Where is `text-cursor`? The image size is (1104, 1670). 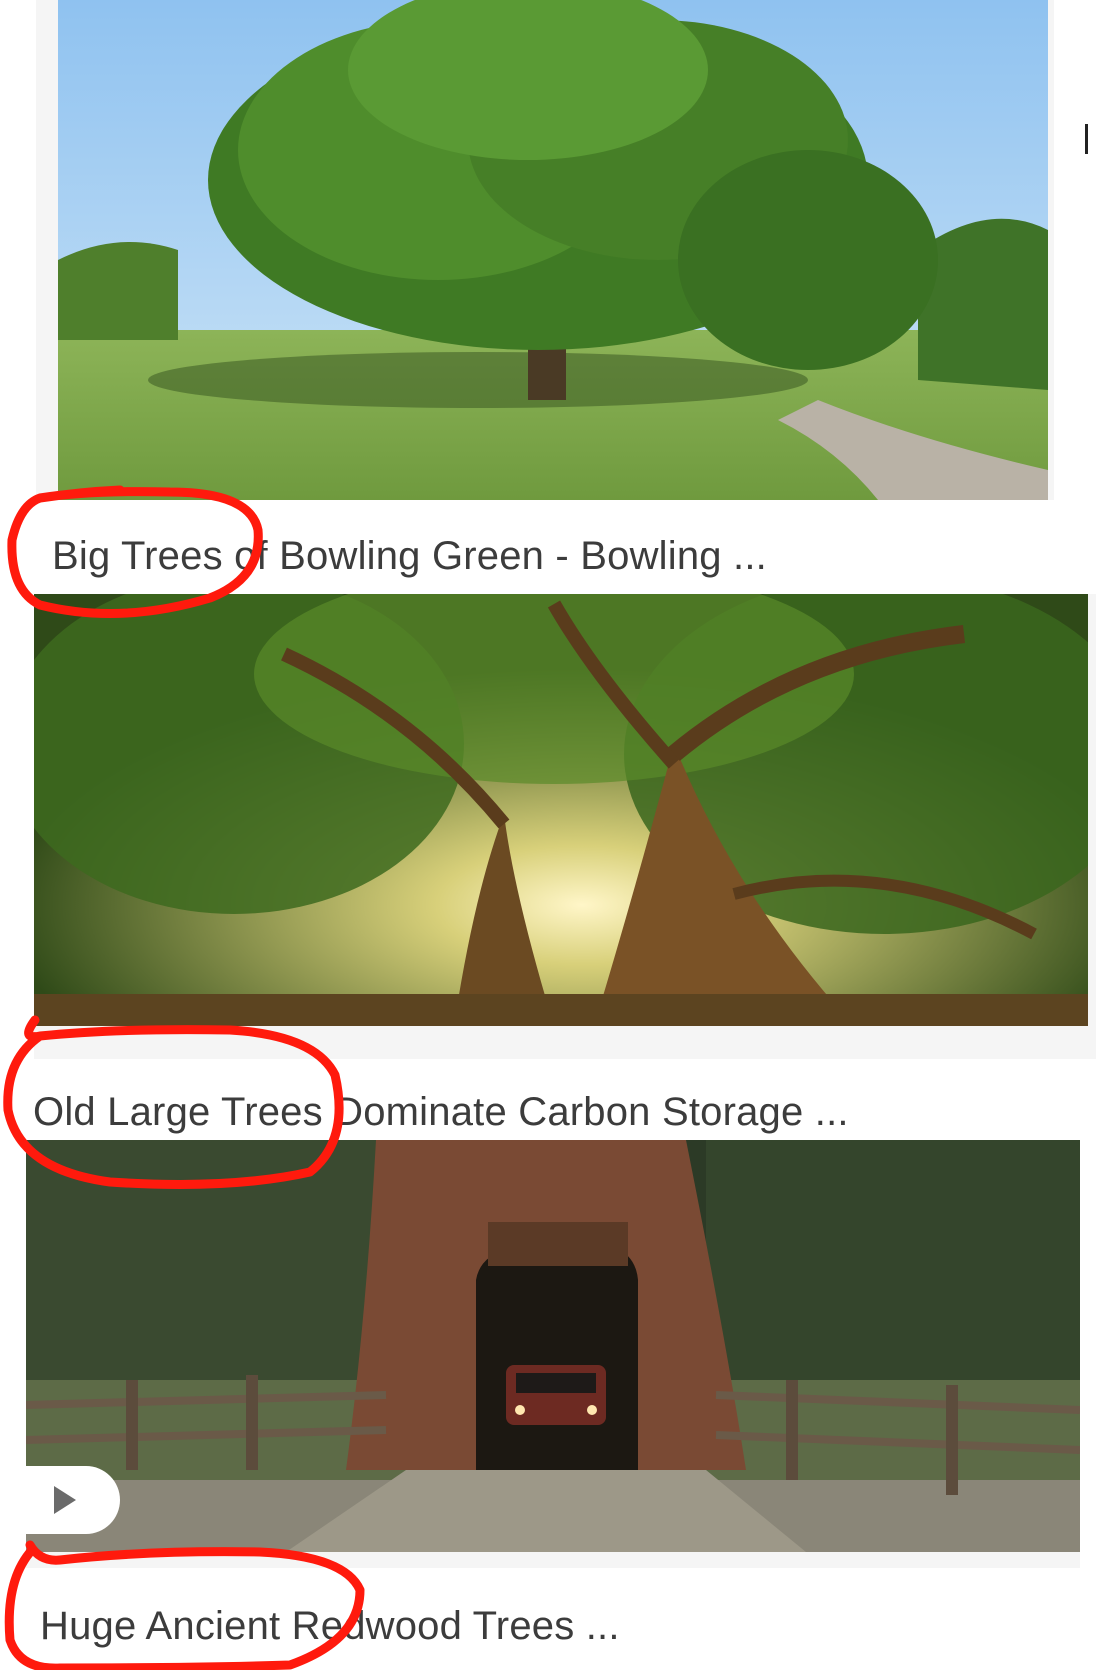
text-cursor is located at coordinates (1086, 139).